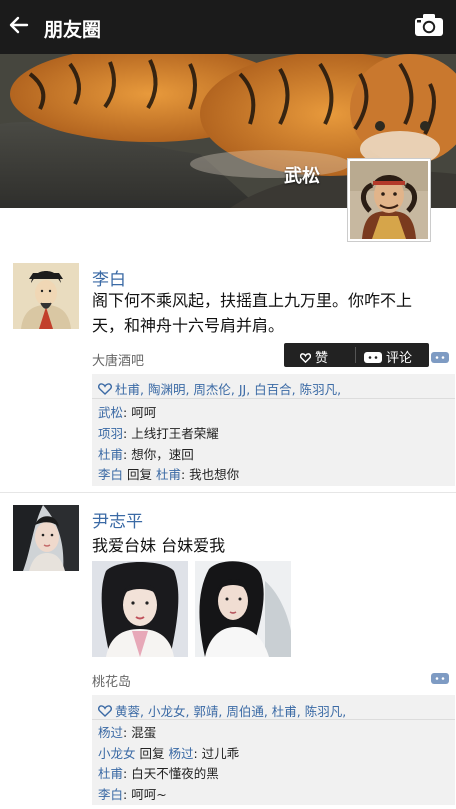 The image size is (456, 809). I want to click on comment-row: 李白 回复 杜甫: 我也想你, so click(168, 473).